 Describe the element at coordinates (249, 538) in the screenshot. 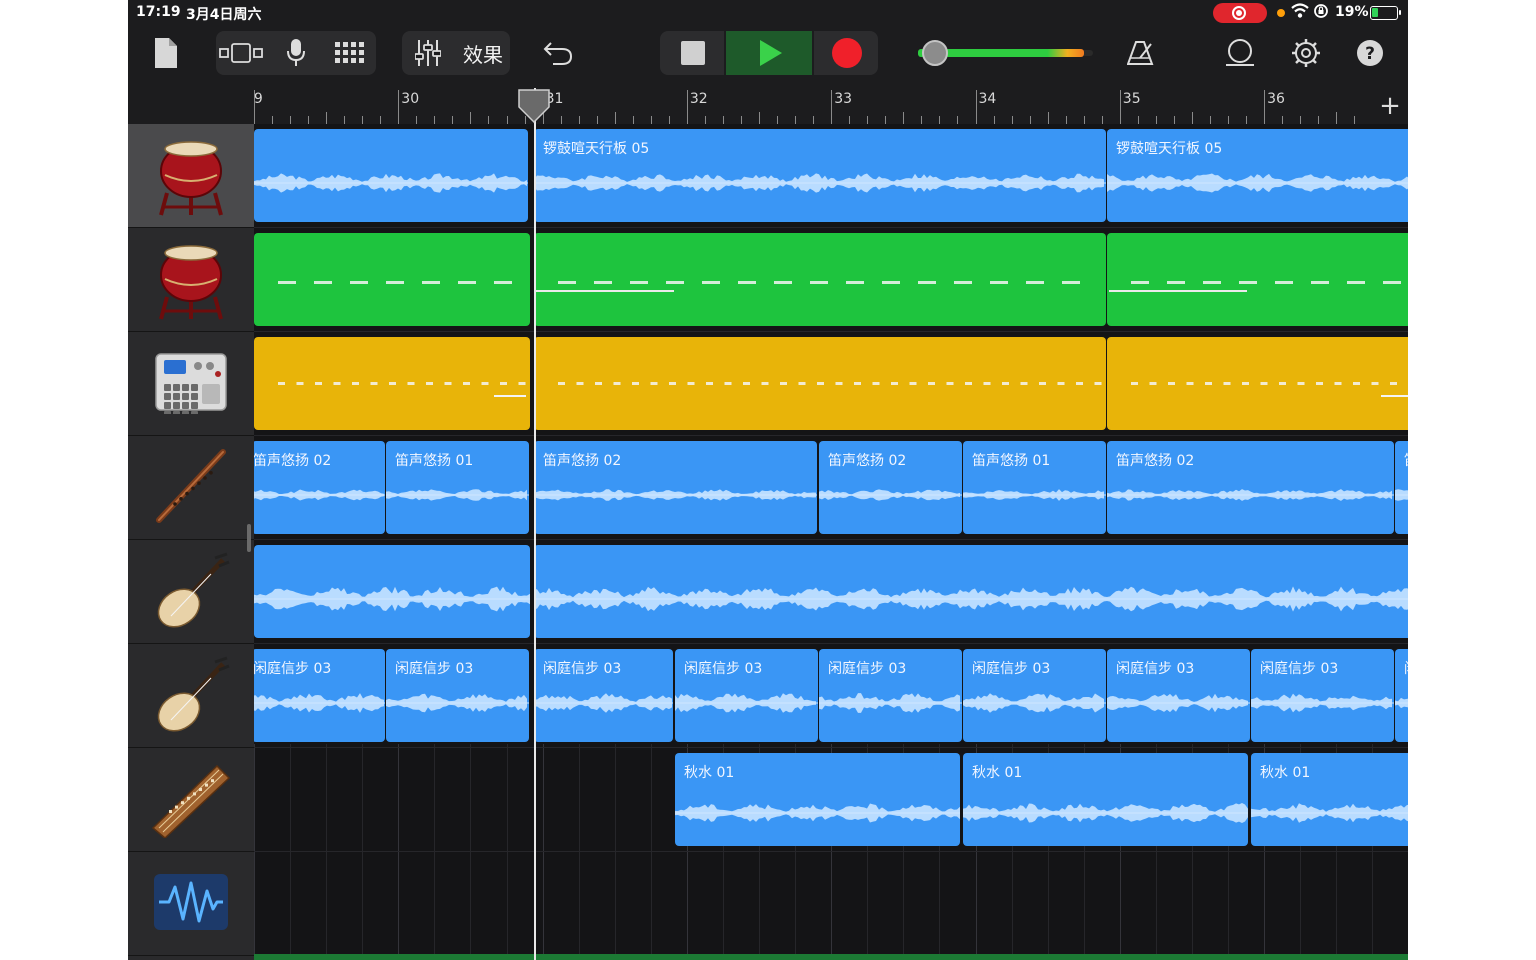

I see `track-header-resize-handle` at that location.